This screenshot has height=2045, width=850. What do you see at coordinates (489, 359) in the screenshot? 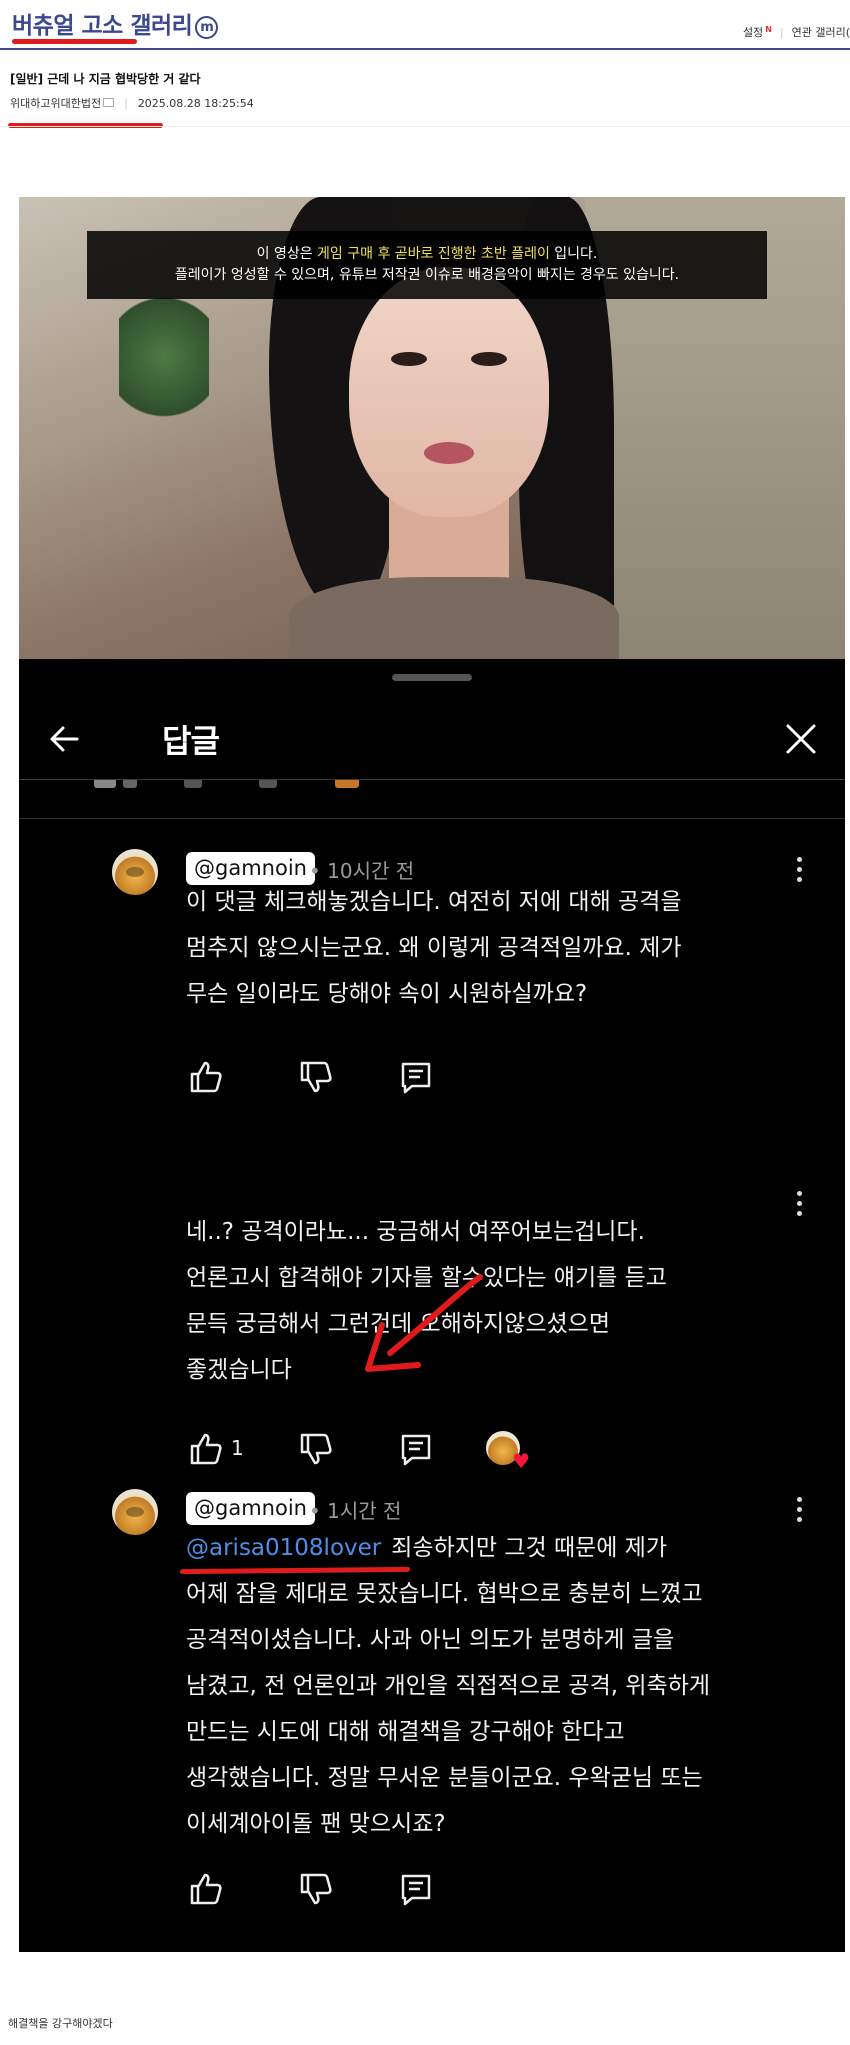
I see `eye-right` at bounding box center [489, 359].